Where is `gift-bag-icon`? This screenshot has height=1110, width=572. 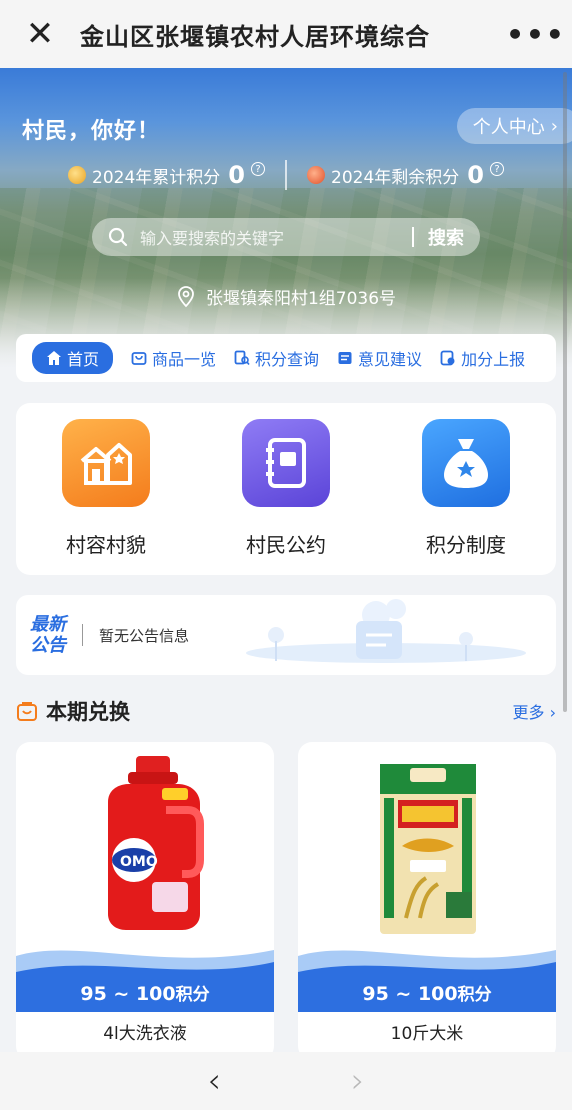
gift-bag-icon is located at coordinates (27, 711).